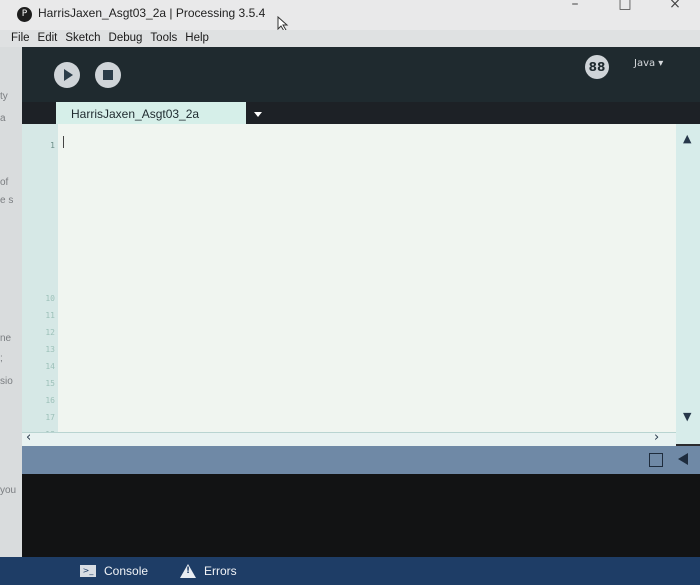 This screenshot has width=700, height=585. I want to click on toolbar: 88 Java ▾, so click(361, 74).